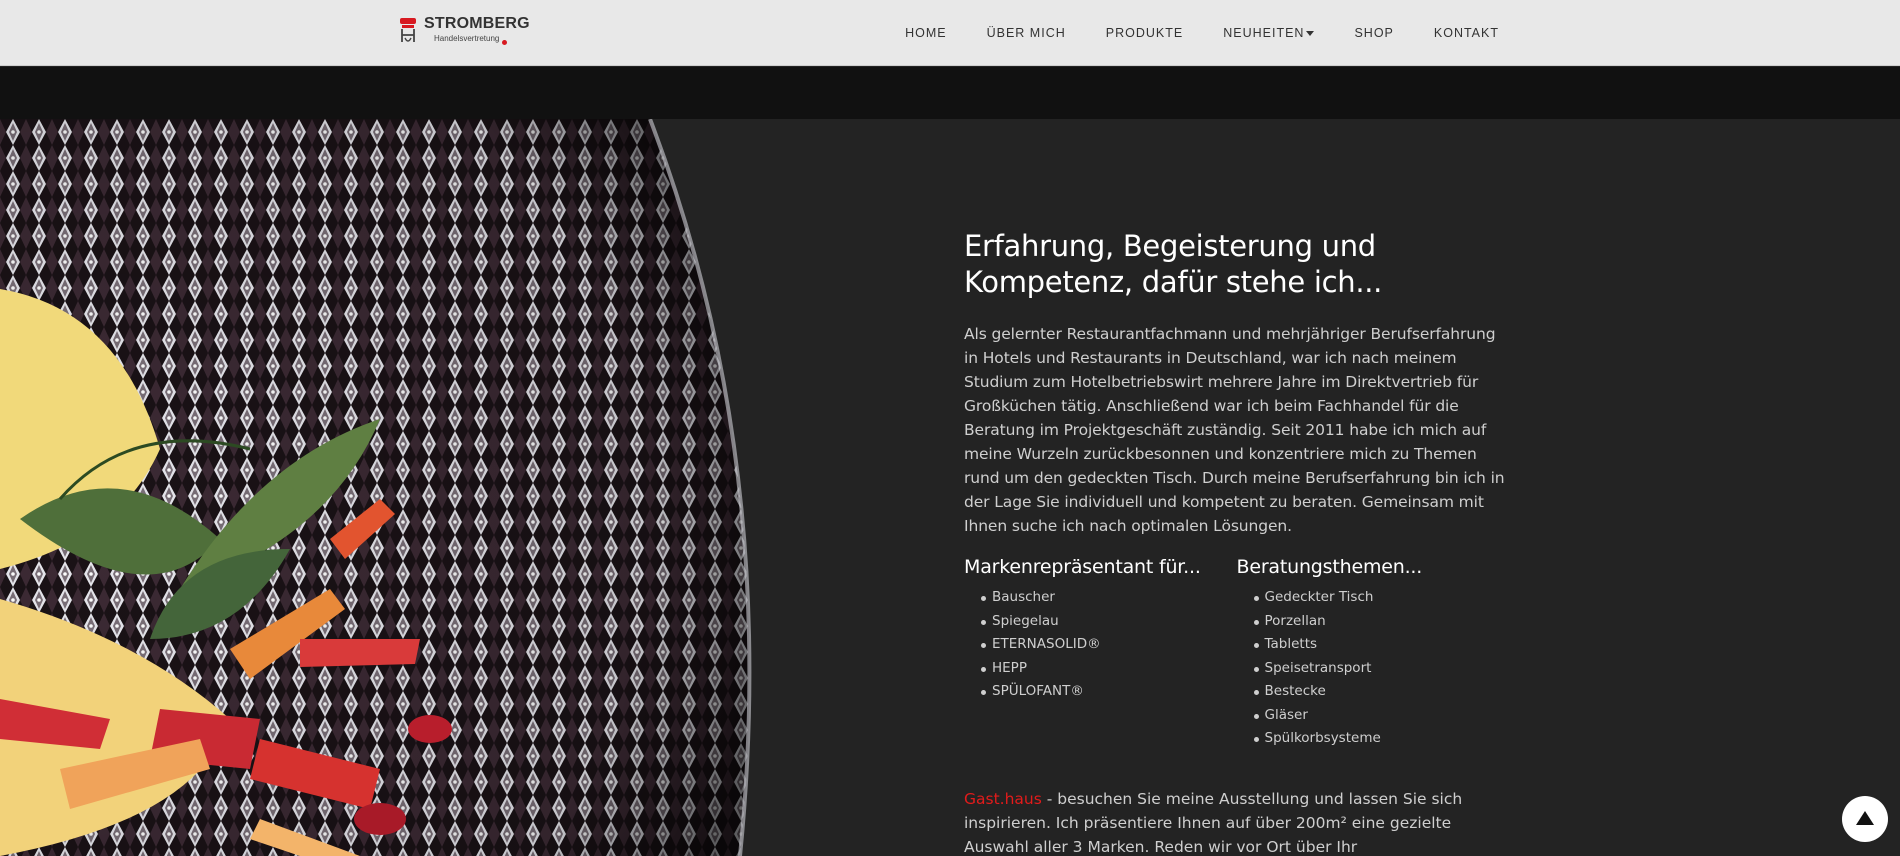 This screenshot has height=856, width=1900. I want to click on list-item: HEPP, so click(1109, 669).